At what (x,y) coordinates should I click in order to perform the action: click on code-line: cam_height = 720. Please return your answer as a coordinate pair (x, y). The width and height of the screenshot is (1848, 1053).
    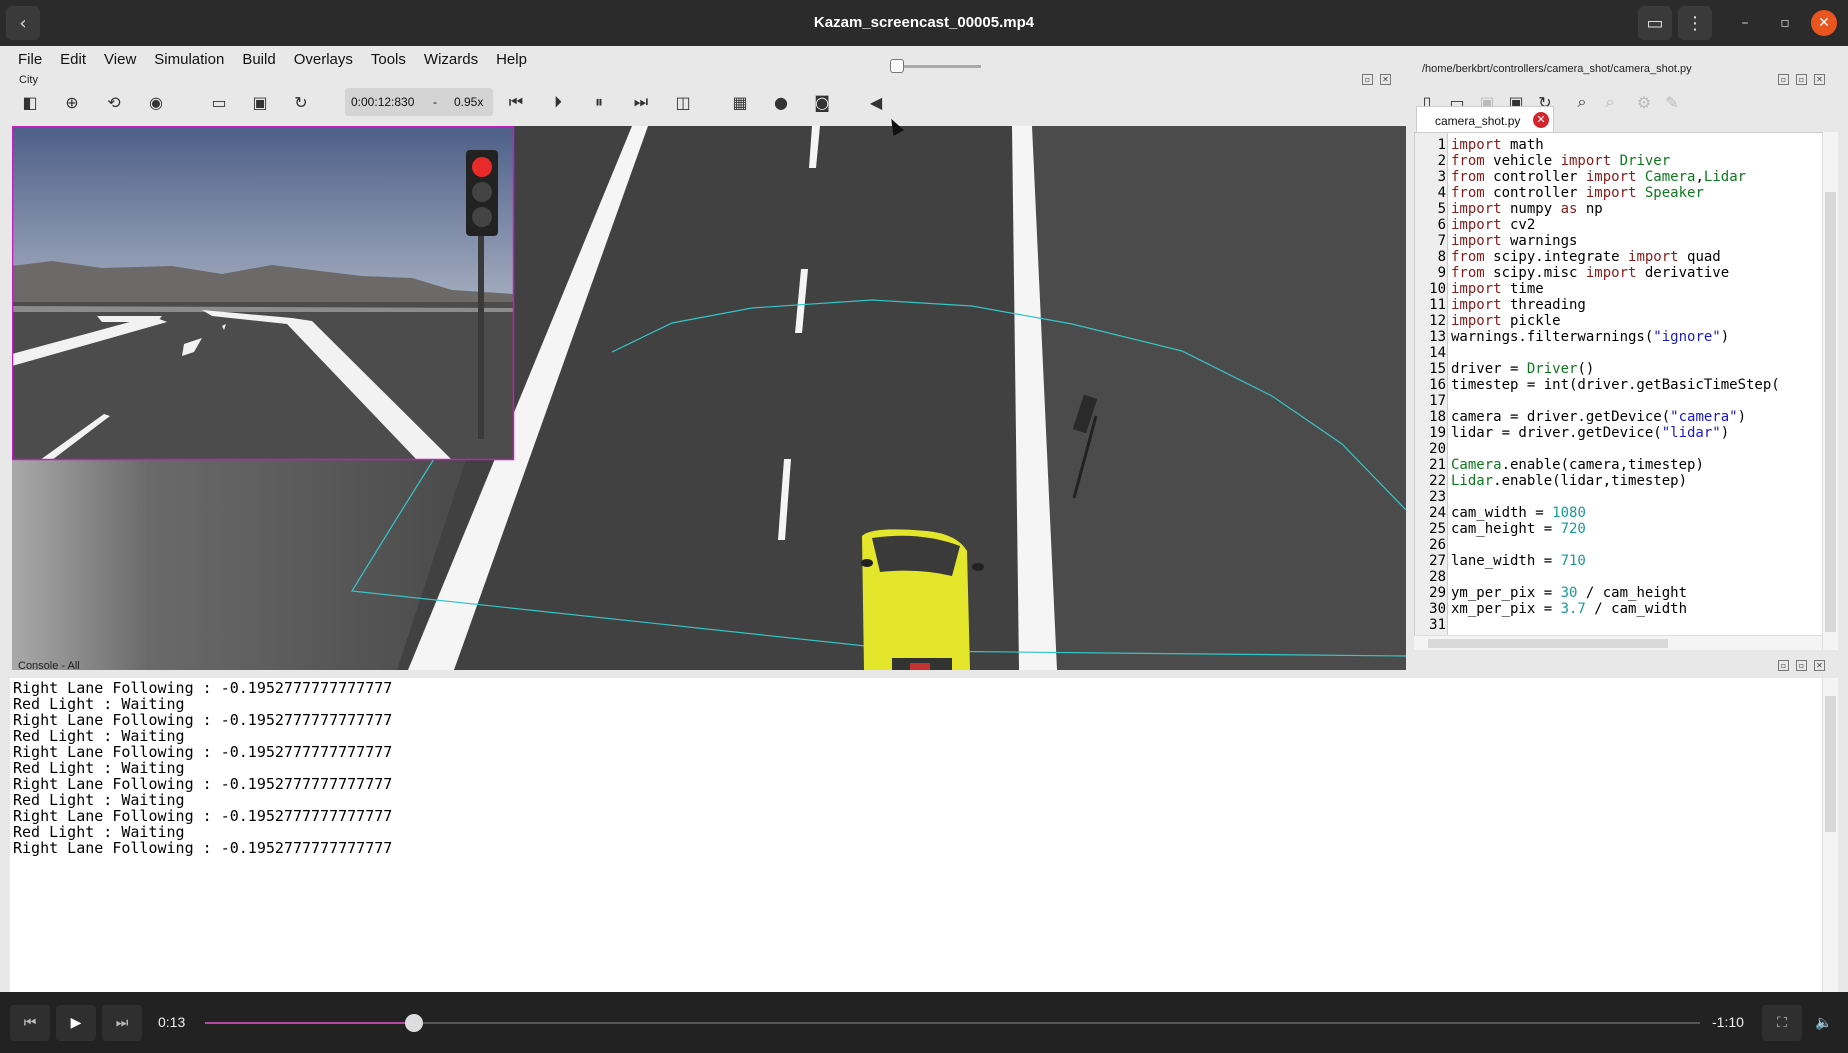
    Looking at the image, I should click on (1518, 529).